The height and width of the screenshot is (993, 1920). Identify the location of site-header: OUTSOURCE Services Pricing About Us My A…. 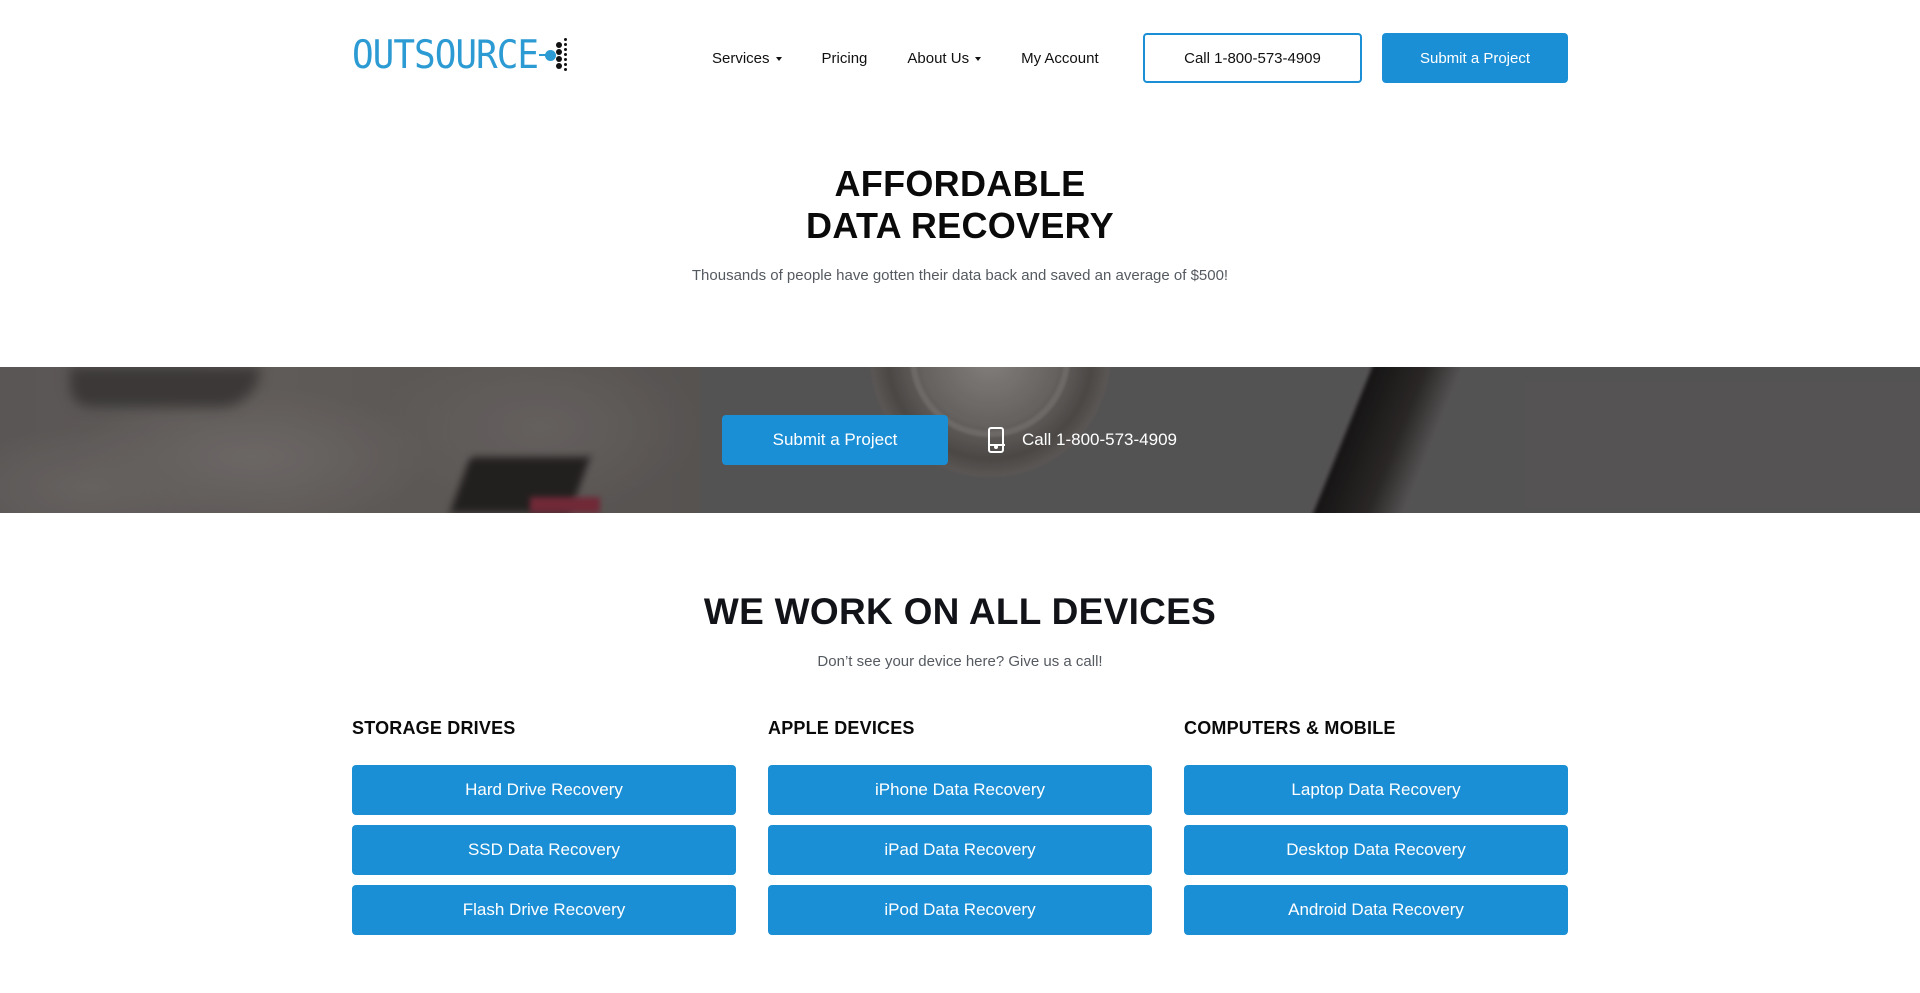
(960, 57).